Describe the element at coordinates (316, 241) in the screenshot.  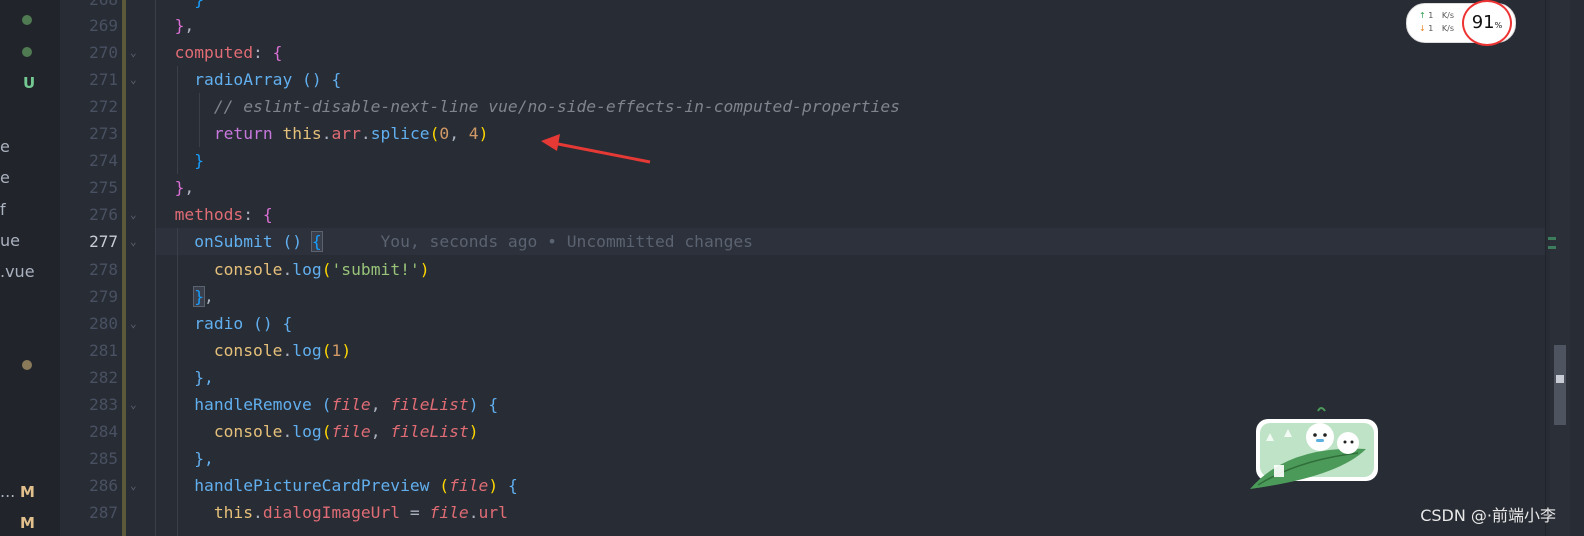
I see `matched-bracket: {` at that location.